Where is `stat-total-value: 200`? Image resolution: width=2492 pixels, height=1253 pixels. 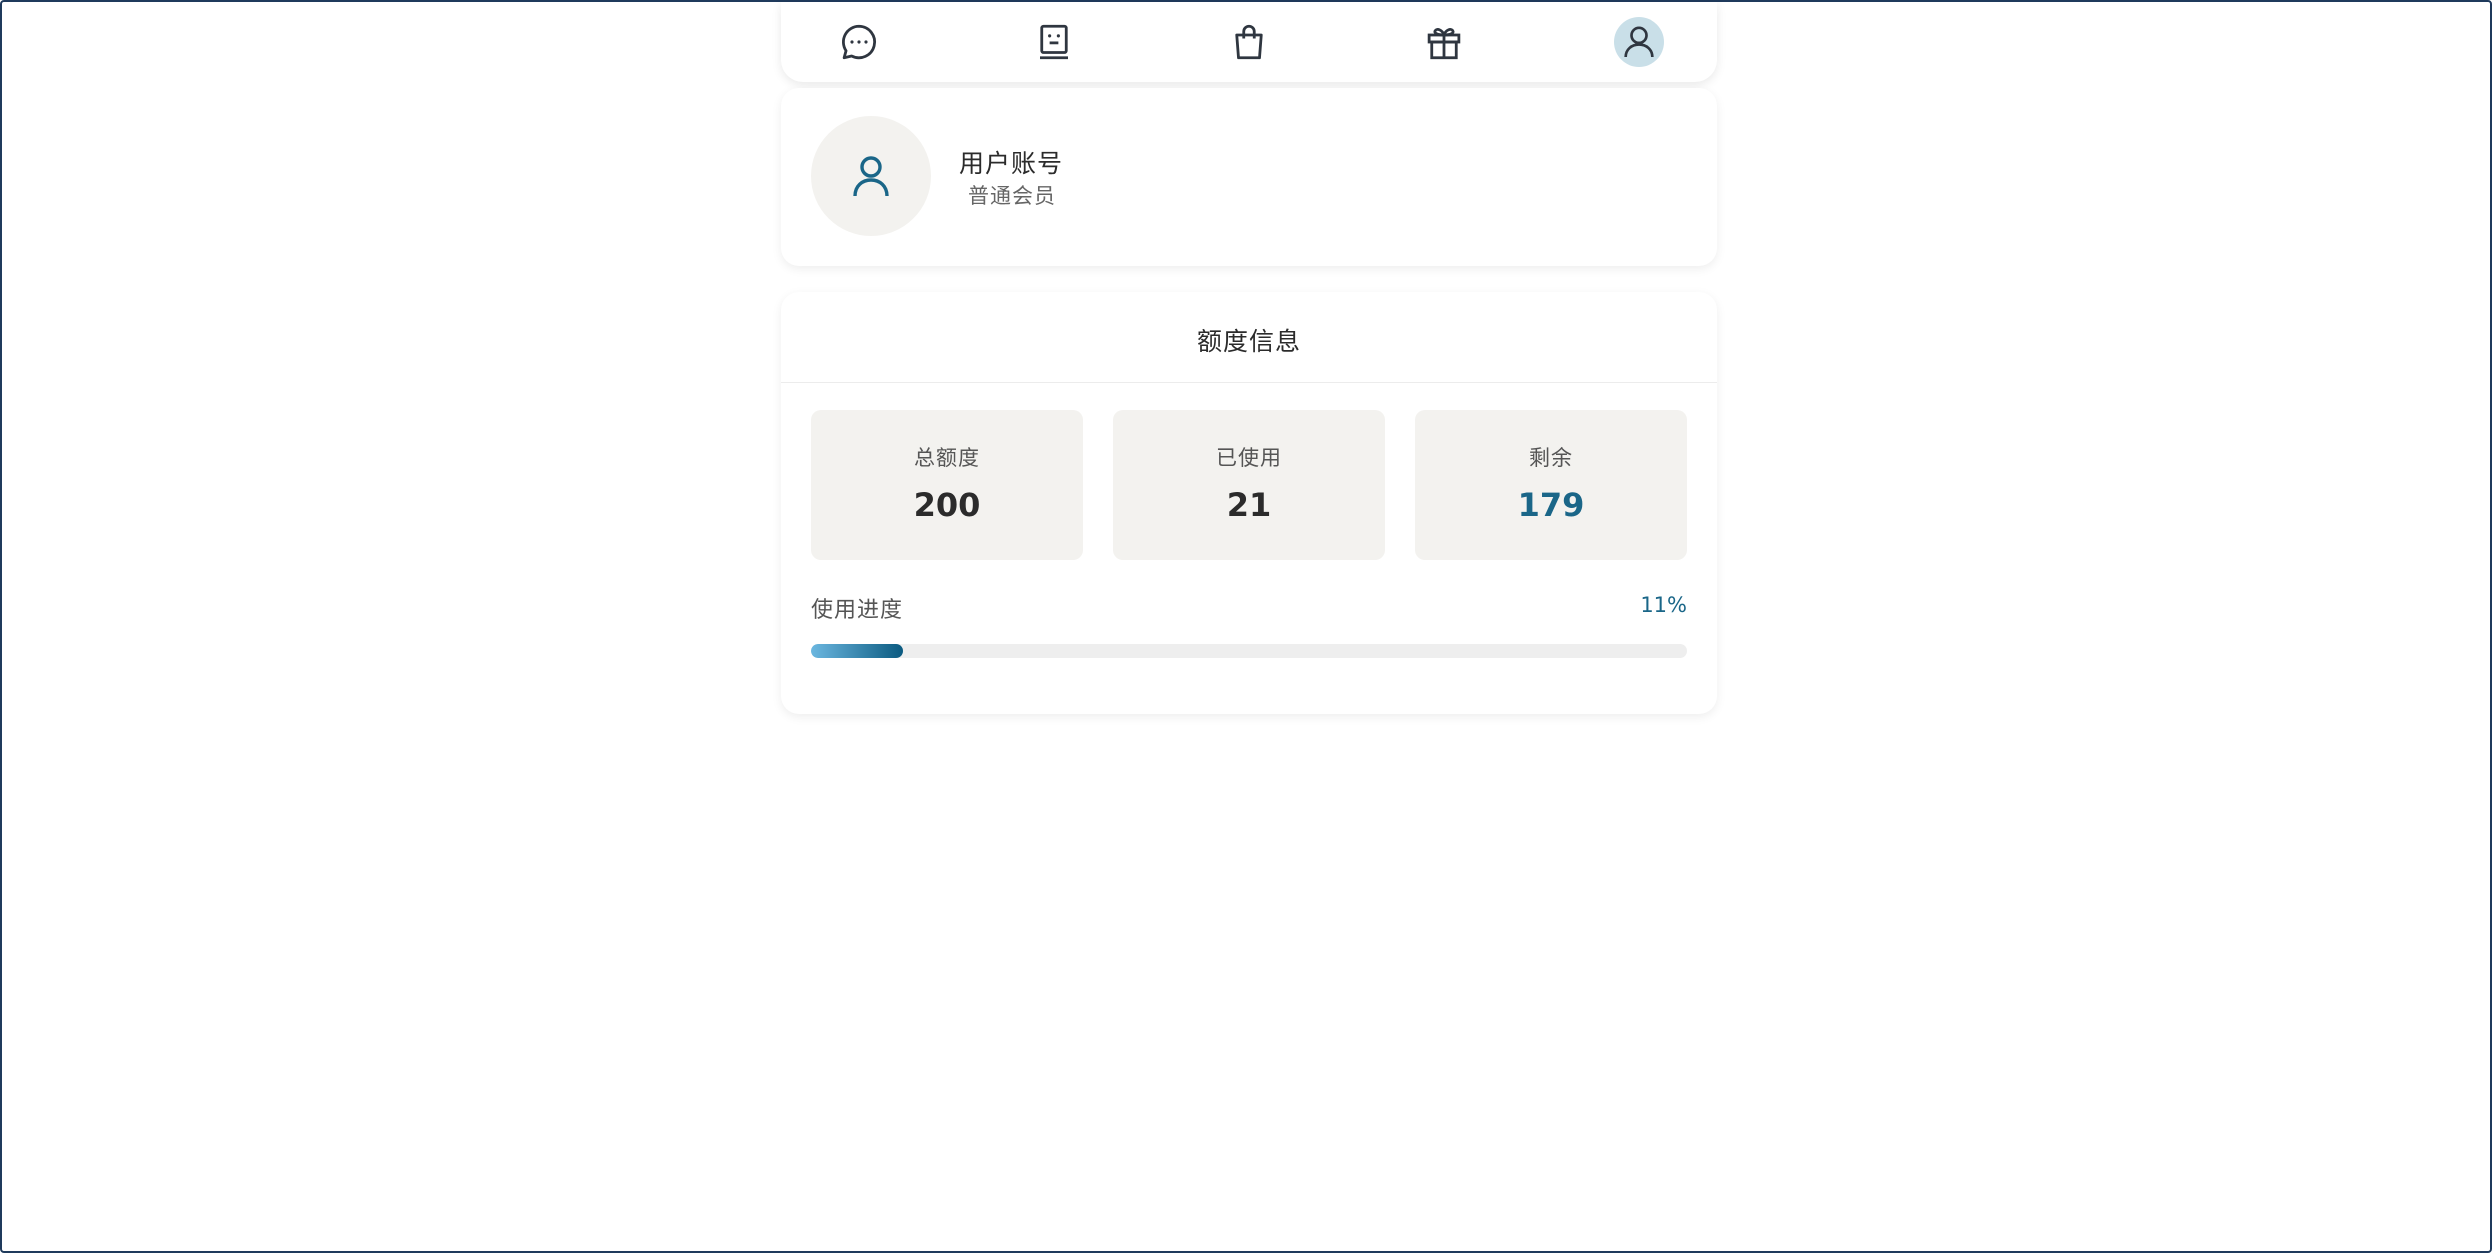
stat-total-value: 200 is located at coordinates (947, 505).